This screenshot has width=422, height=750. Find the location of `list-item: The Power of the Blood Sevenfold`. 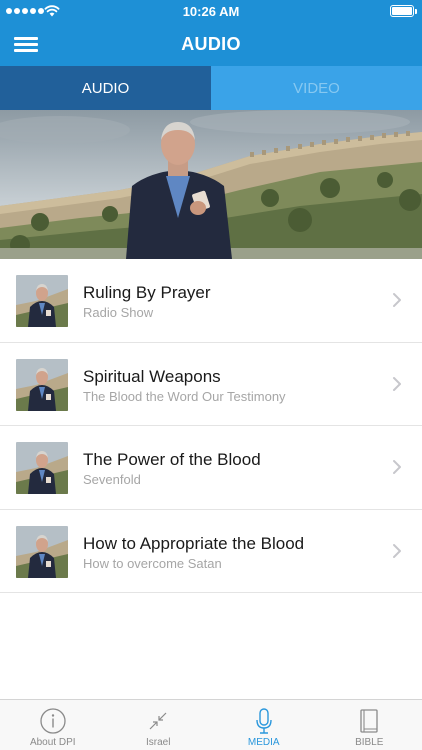

list-item: The Power of the Blood Sevenfold is located at coordinates (211, 468).